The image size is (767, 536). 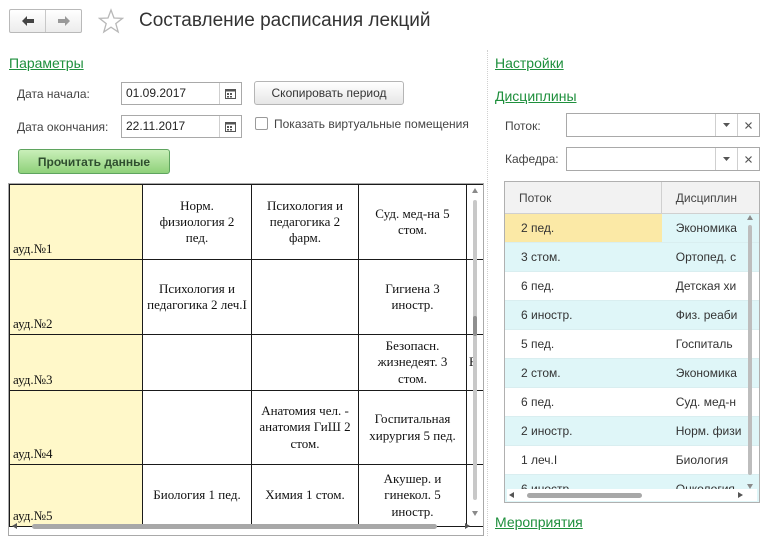 I want to click on stream-cell: 6 иностр., so click(x=547, y=315).